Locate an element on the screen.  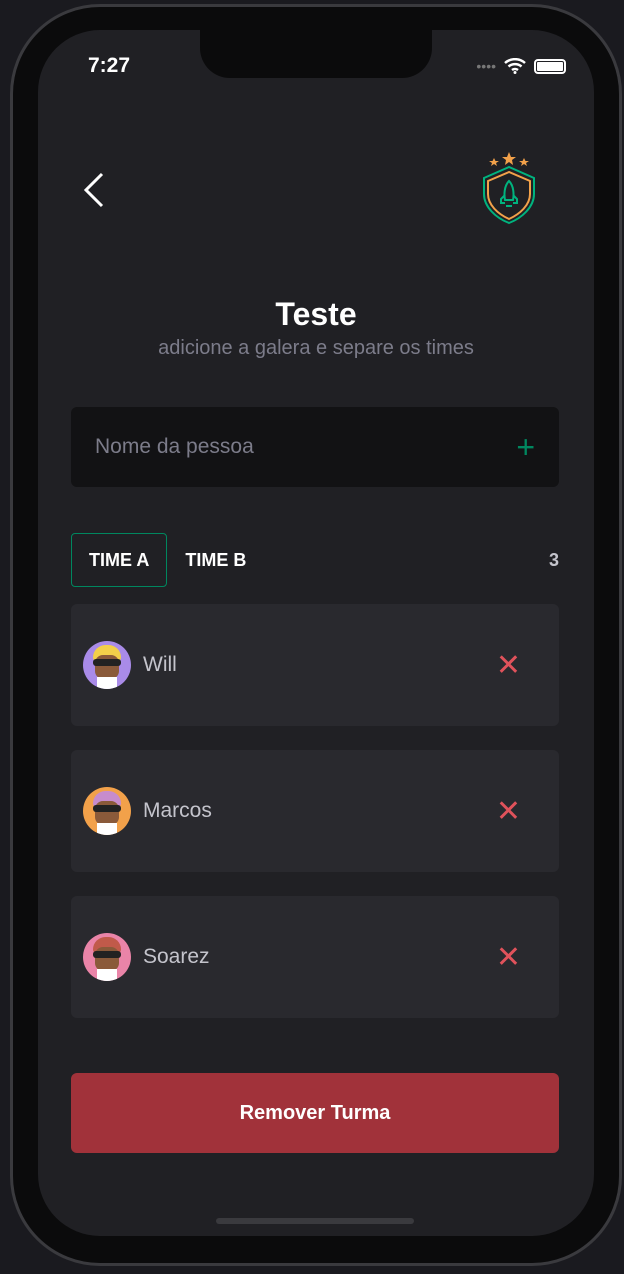
back-icon is located at coordinates (94, 190).